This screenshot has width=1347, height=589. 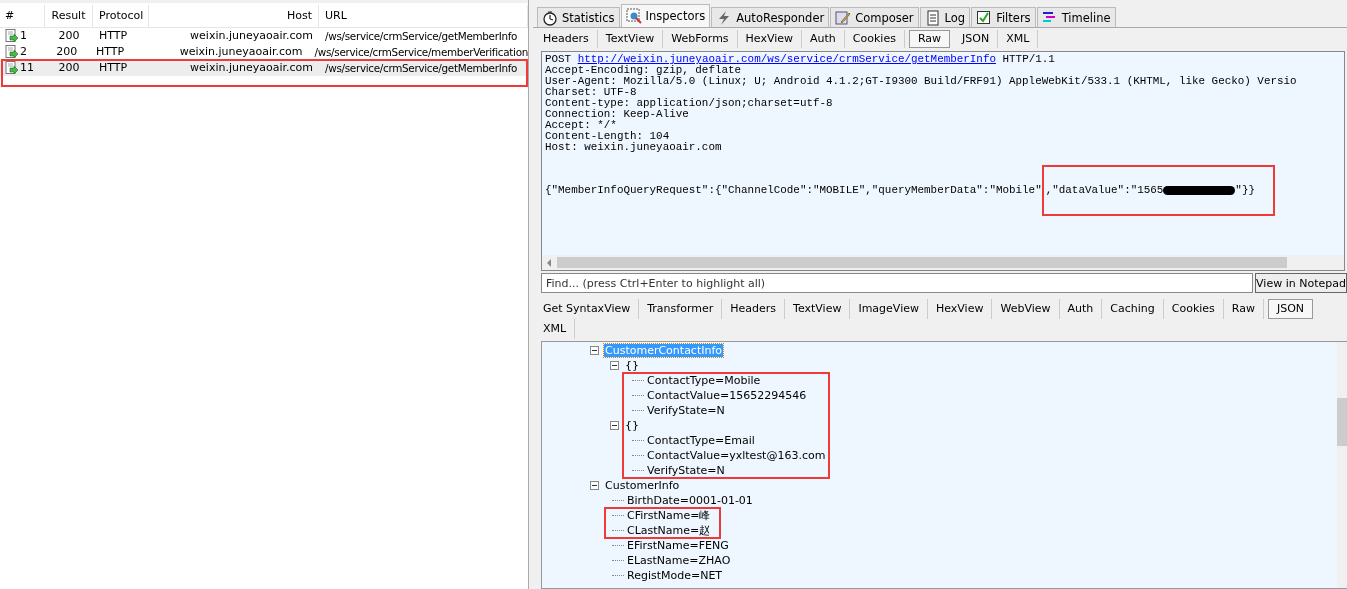 What do you see at coordinates (669, 515) in the screenshot?
I see `tree-item: CFirstName=峰` at bounding box center [669, 515].